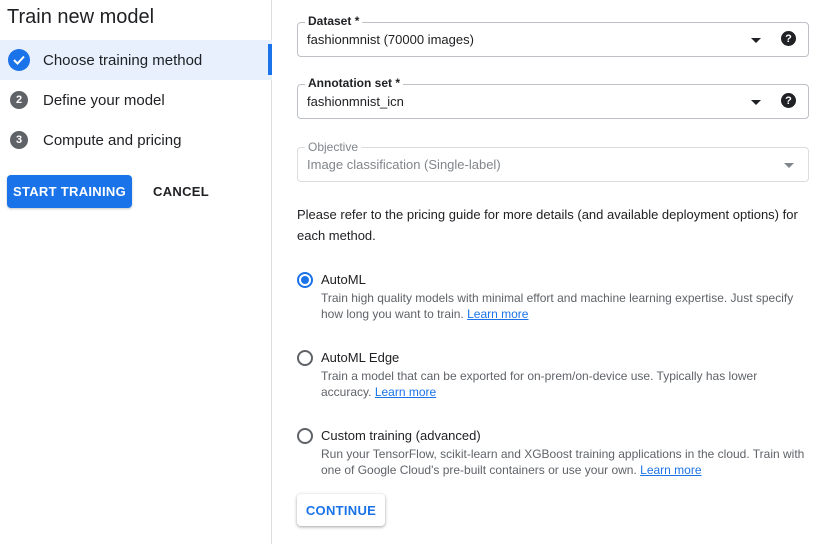 The height and width of the screenshot is (544, 832). What do you see at coordinates (19, 100) in the screenshot?
I see `step-number-badge: 2` at bounding box center [19, 100].